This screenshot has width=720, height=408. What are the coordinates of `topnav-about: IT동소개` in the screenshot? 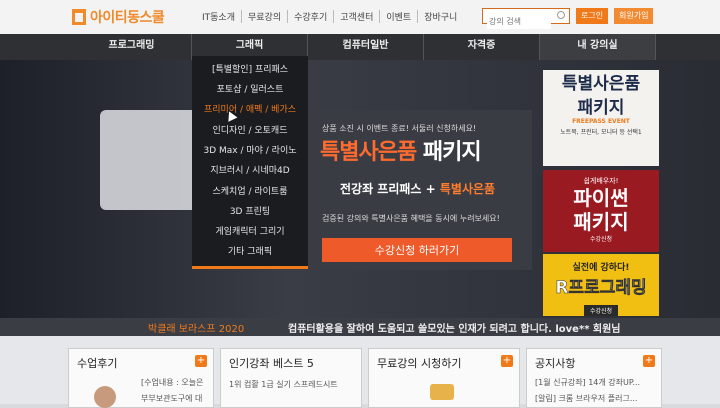 It's located at (219, 16).